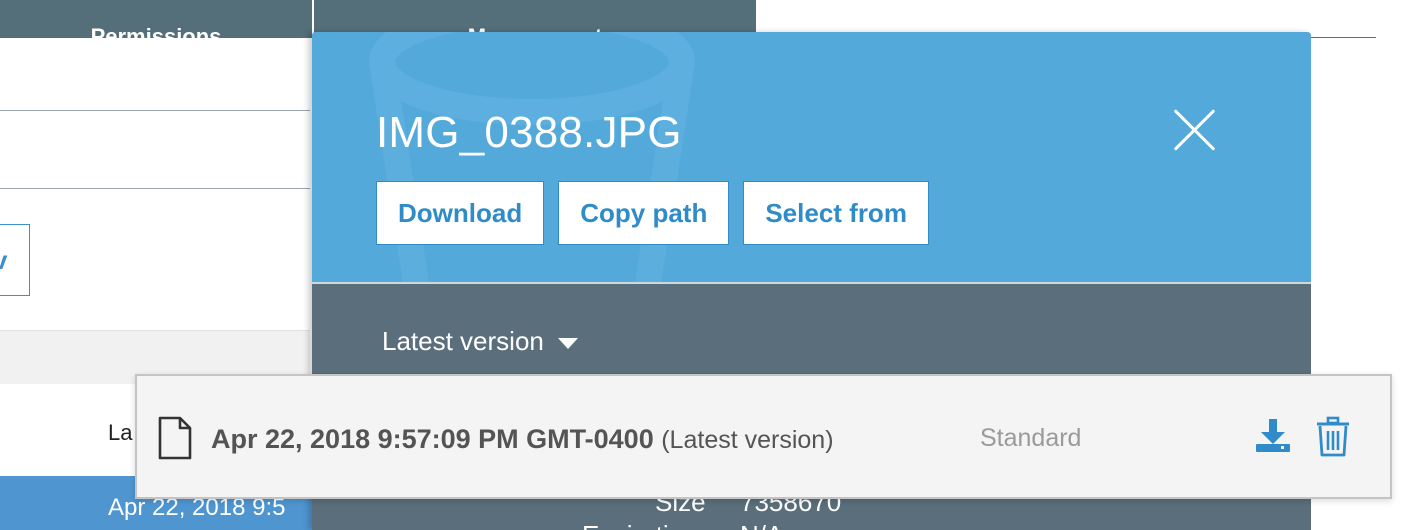  What do you see at coordinates (156, 31) in the screenshot?
I see `tab-permissions-label: Permissions` at bounding box center [156, 31].